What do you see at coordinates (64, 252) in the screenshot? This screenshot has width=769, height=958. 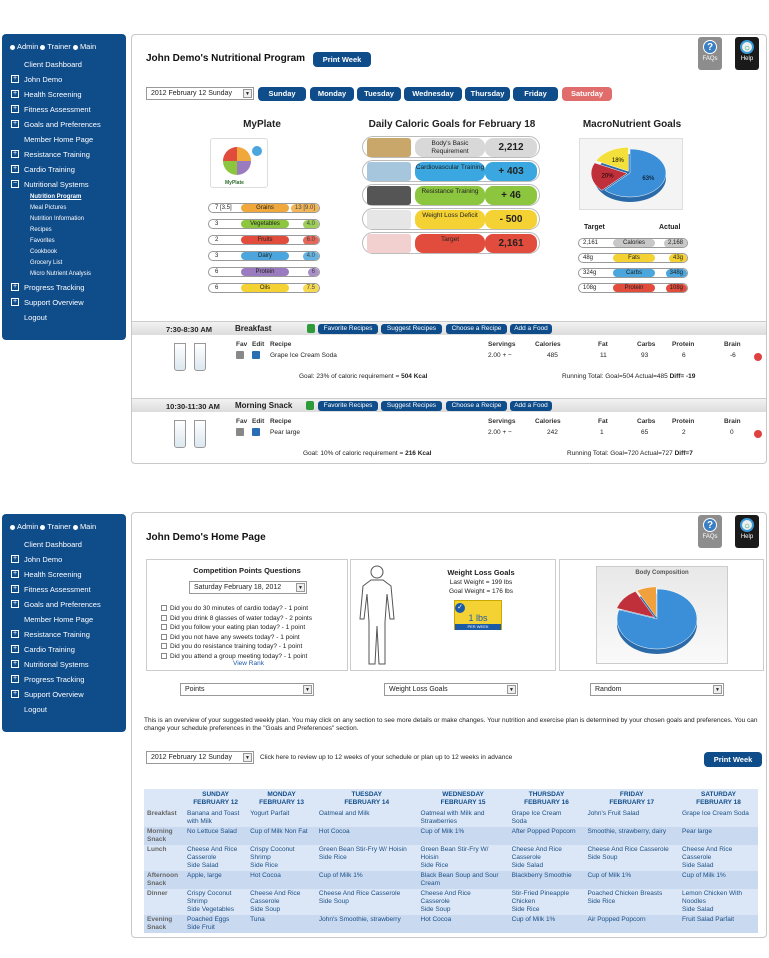 I see `subnav-cookbook: Cookbook` at bounding box center [64, 252].